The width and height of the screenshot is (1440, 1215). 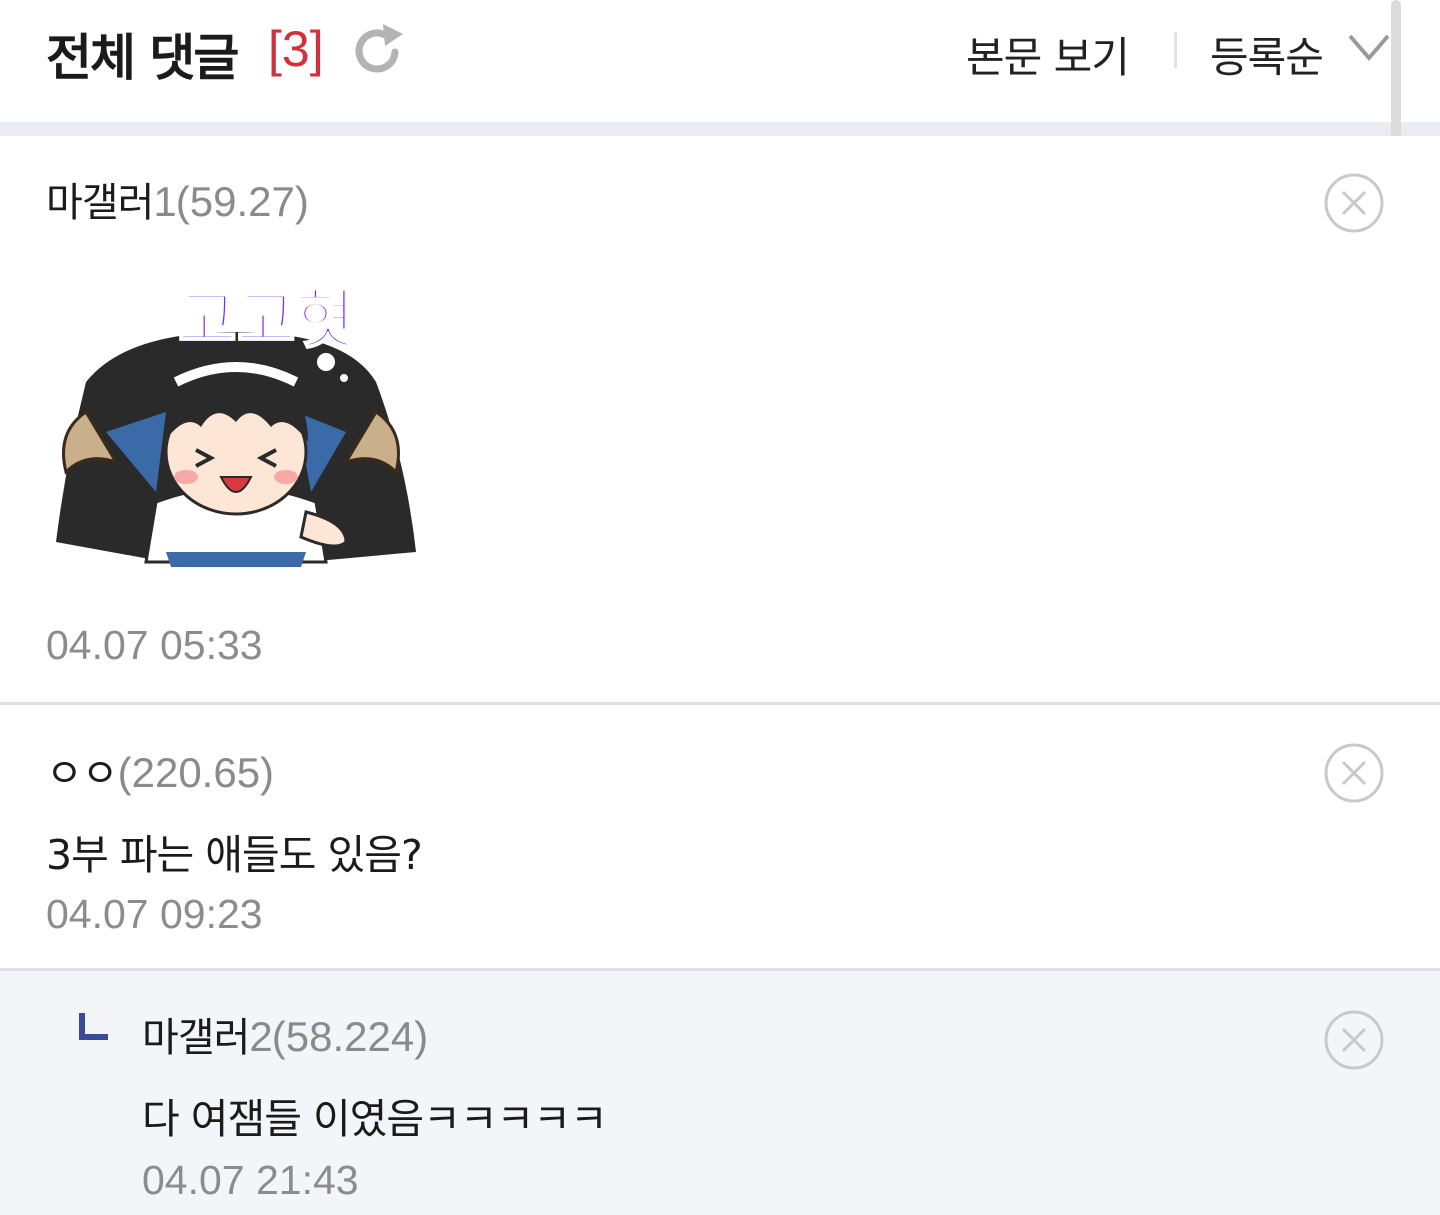 I want to click on view-body-button: 본문 보기, so click(x=1048, y=54).